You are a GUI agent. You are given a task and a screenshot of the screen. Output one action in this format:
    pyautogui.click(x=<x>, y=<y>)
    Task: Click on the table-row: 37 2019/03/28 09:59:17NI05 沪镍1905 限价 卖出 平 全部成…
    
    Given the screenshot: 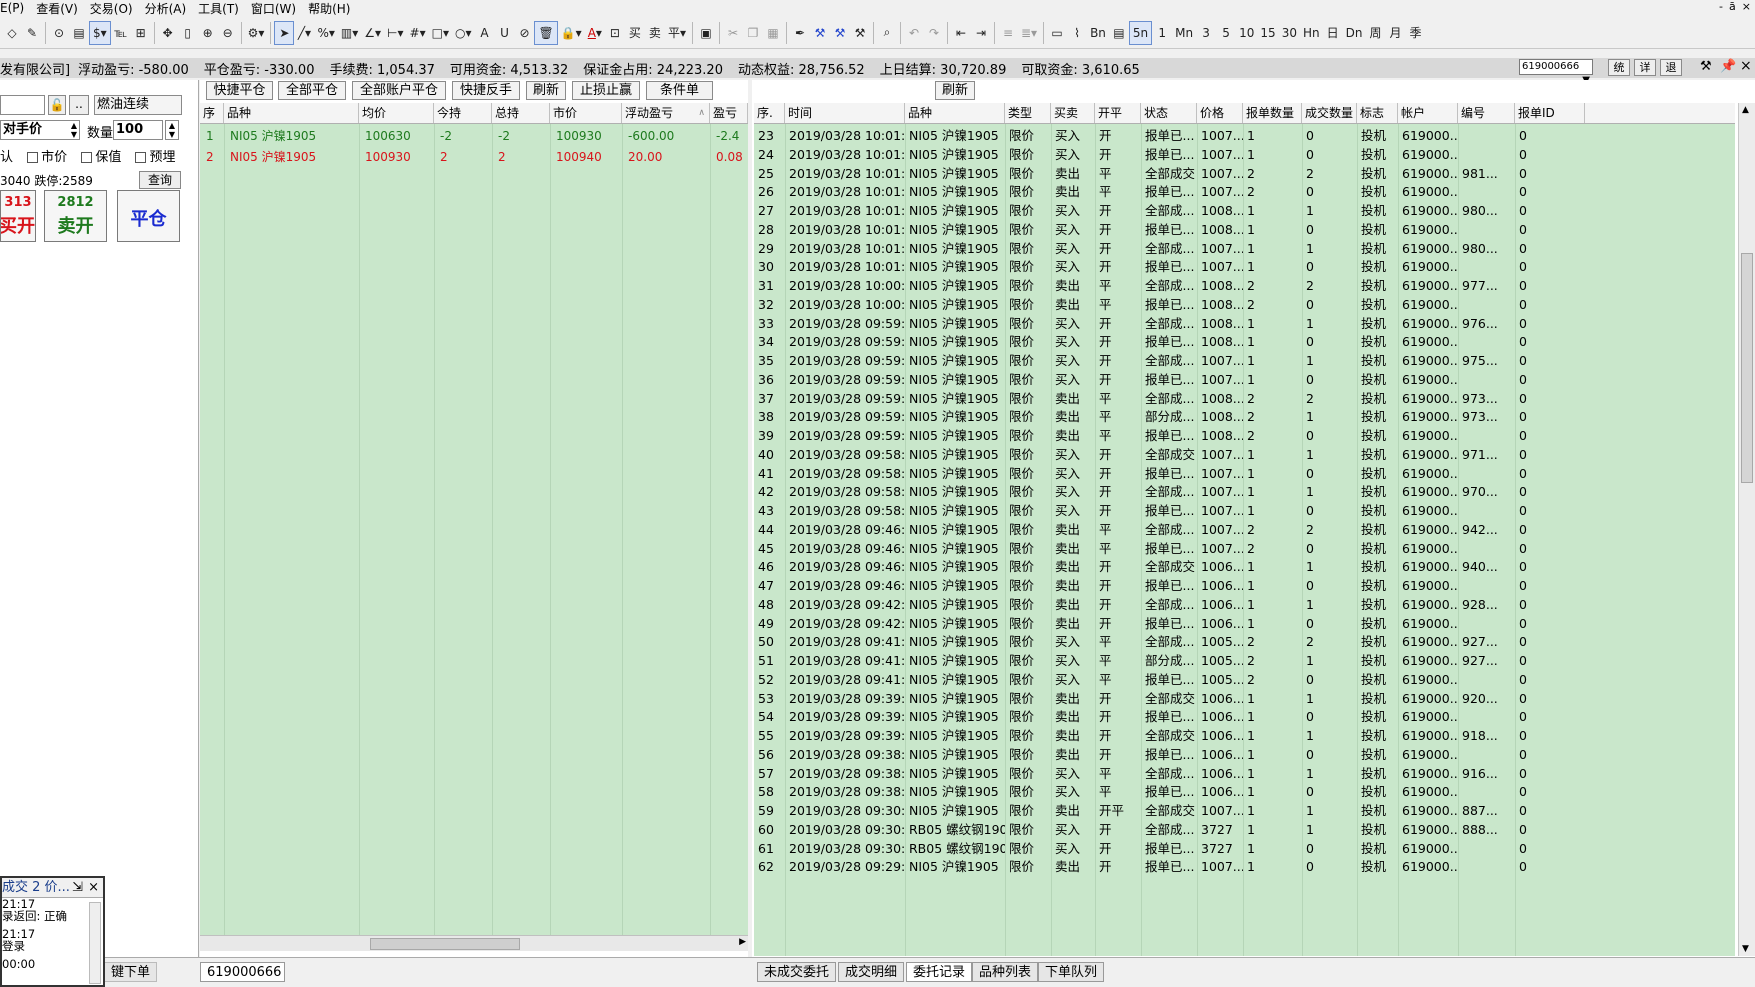 What is the action you would take?
    pyautogui.click(x=1169, y=398)
    